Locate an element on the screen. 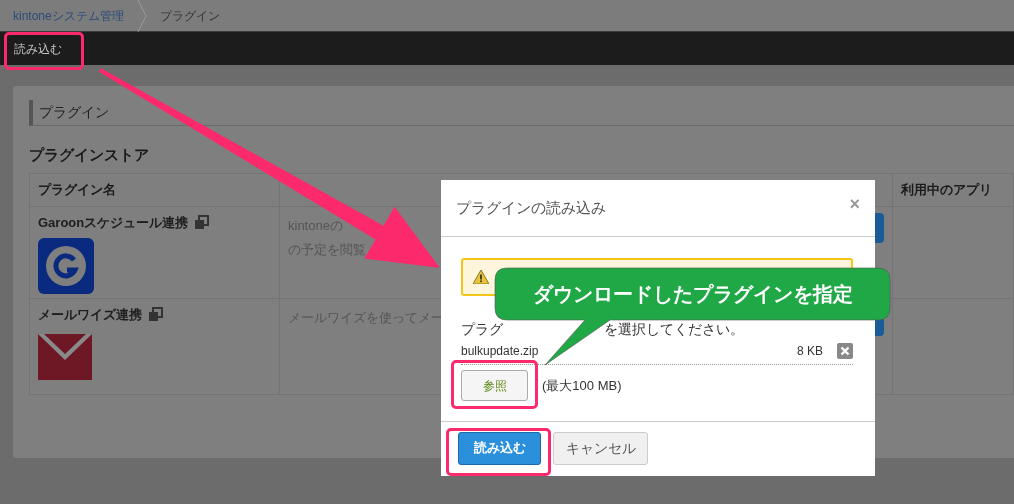 Image resolution: width=1014 pixels, height=504 pixels. callout-text: ダウンロードしたプラグインを指定 is located at coordinates (692, 294).